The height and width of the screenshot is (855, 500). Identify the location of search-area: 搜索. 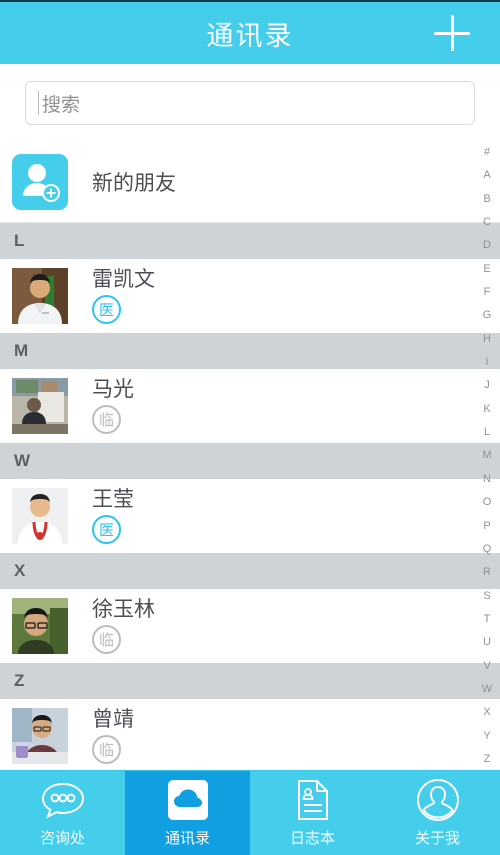
(250, 102).